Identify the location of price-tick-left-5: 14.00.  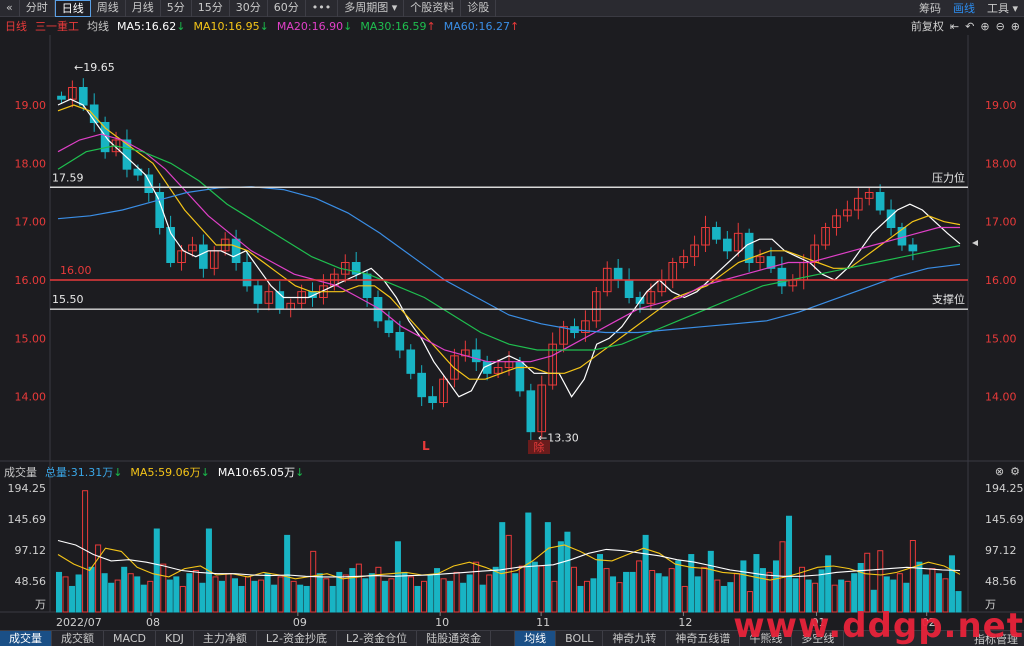
(31, 397).